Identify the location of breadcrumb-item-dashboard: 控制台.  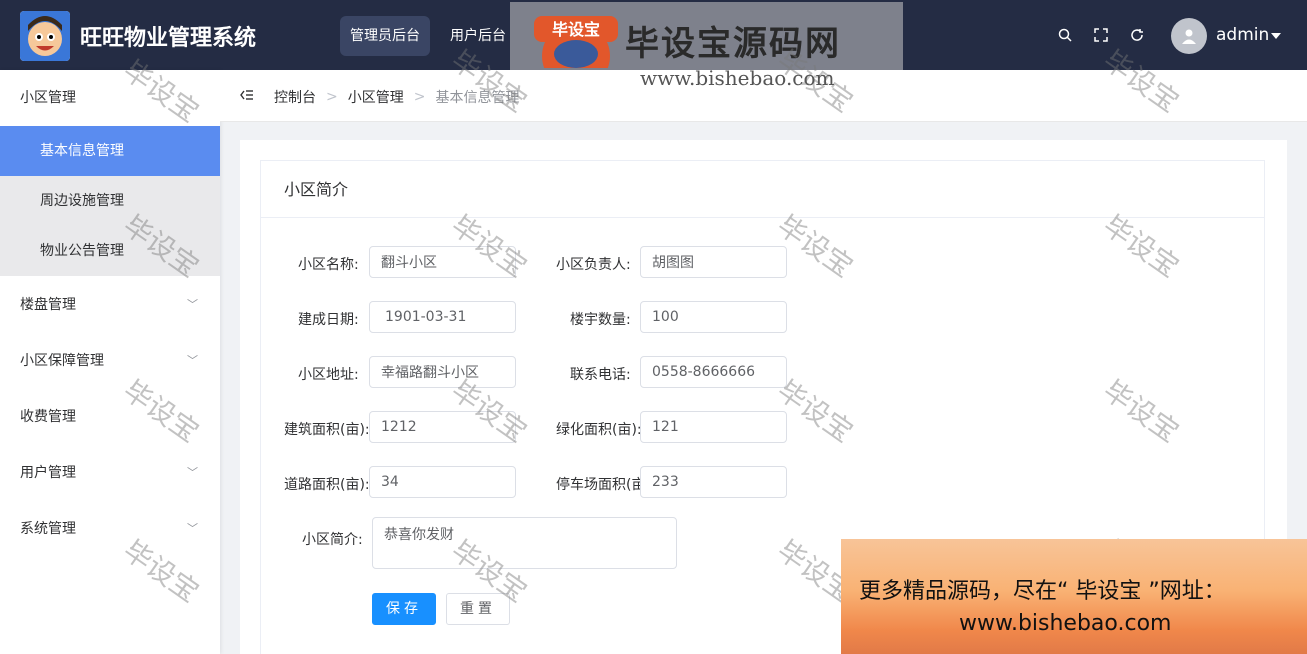
(295, 97).